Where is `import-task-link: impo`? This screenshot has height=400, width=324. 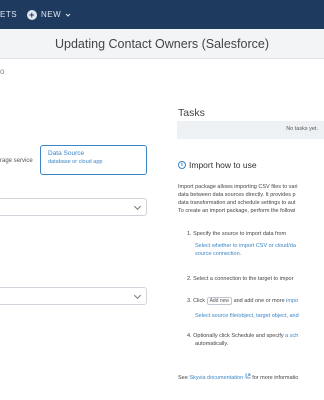
import-task-link: impo is located at coordinates (292, 301).